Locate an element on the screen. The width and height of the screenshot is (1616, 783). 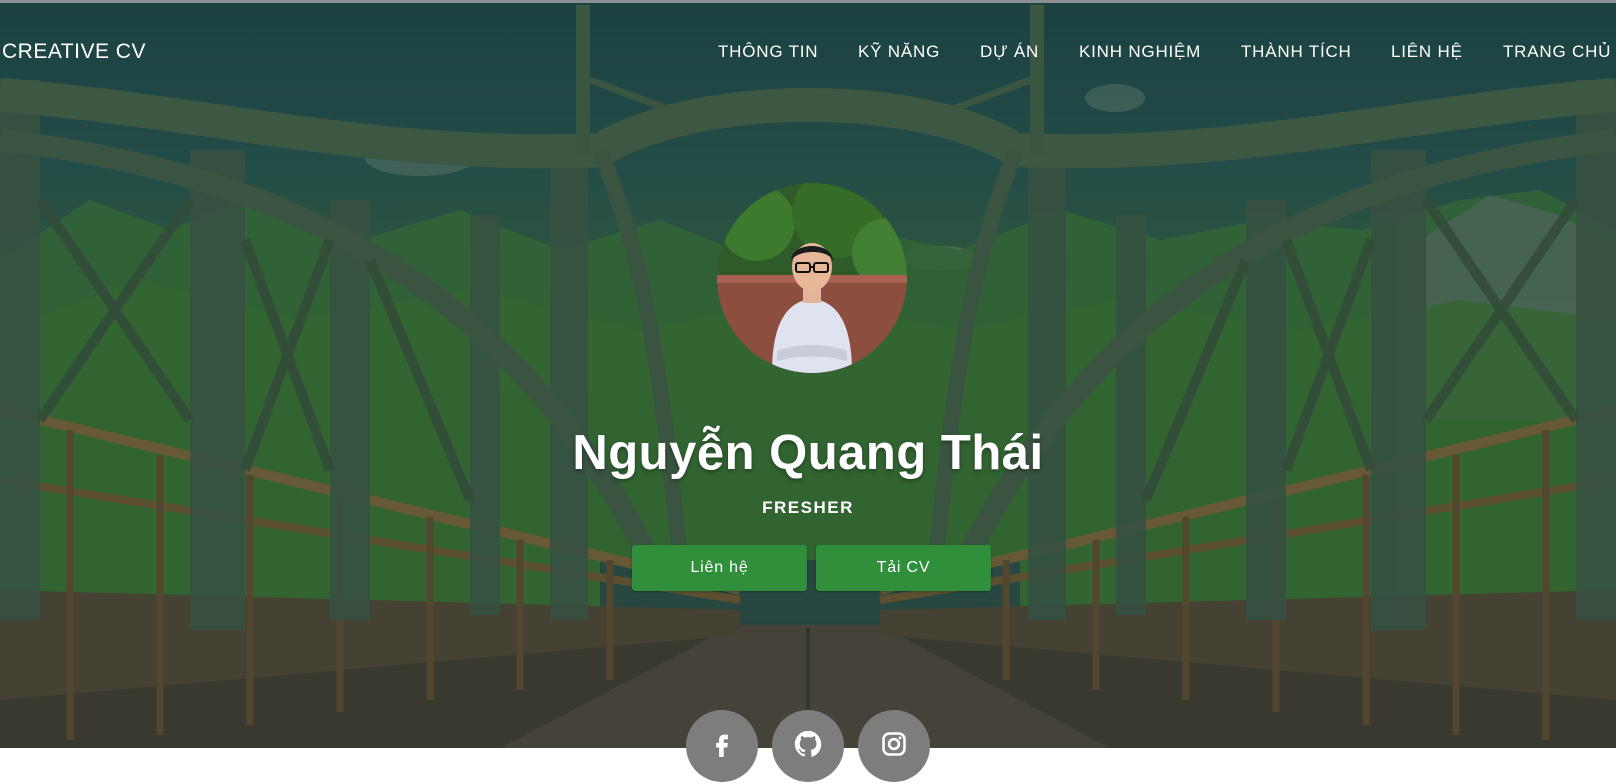
instagram-icon is located at coordinates (894, 746).